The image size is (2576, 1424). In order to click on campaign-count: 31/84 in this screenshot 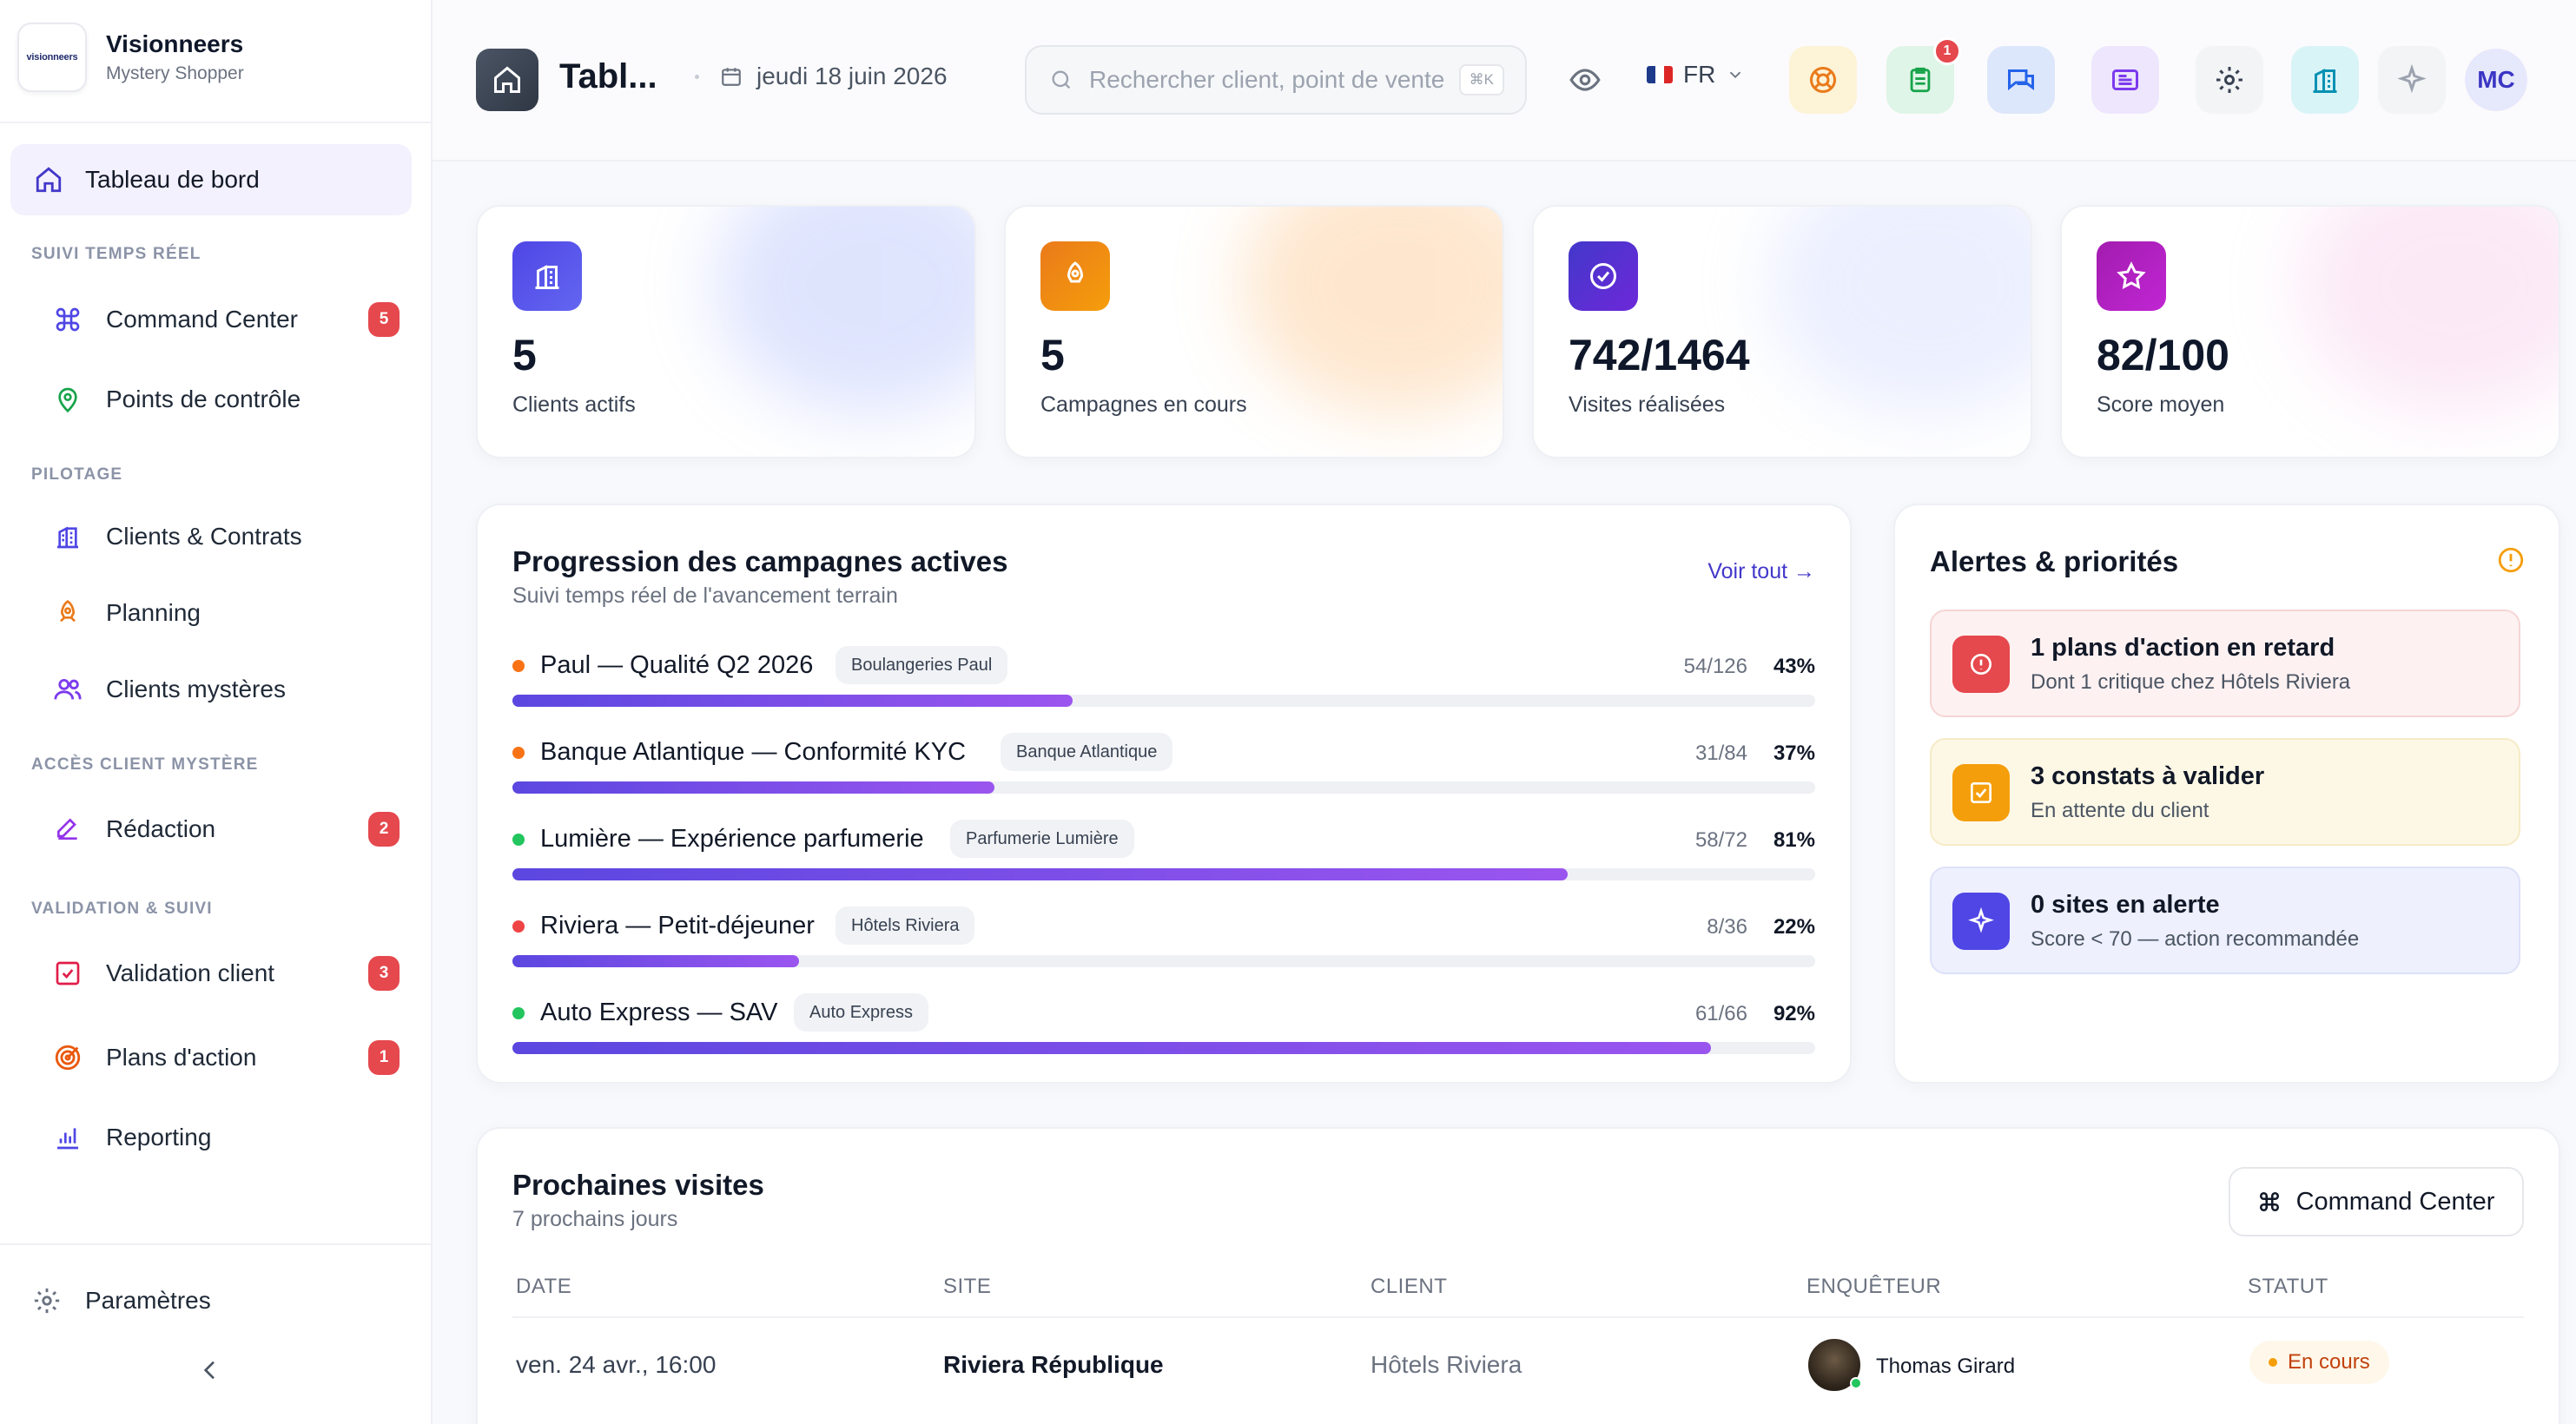, I will do `click(1721, 753)`.